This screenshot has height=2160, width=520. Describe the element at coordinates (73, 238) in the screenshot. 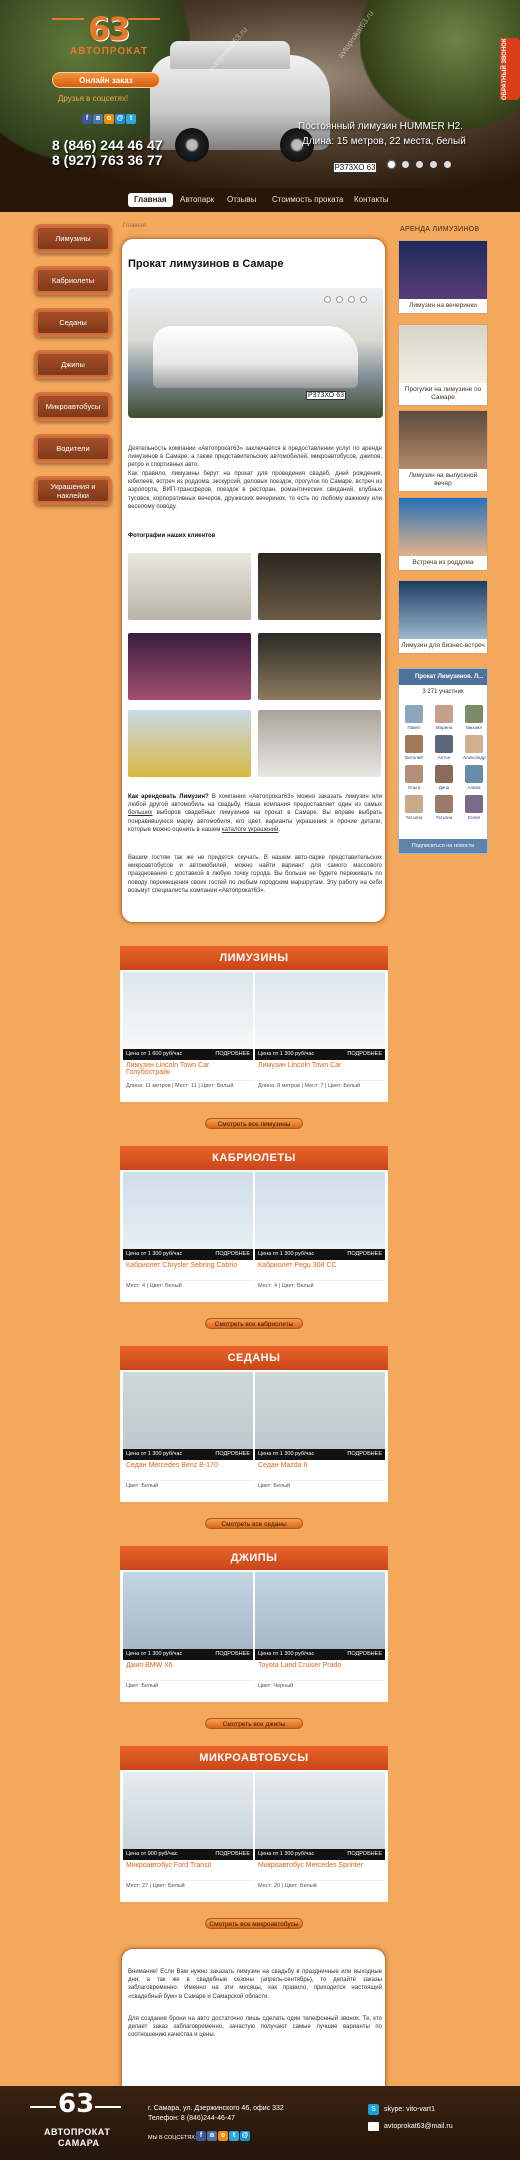

I see `left-menu-limousines: Лимузины` at that location.